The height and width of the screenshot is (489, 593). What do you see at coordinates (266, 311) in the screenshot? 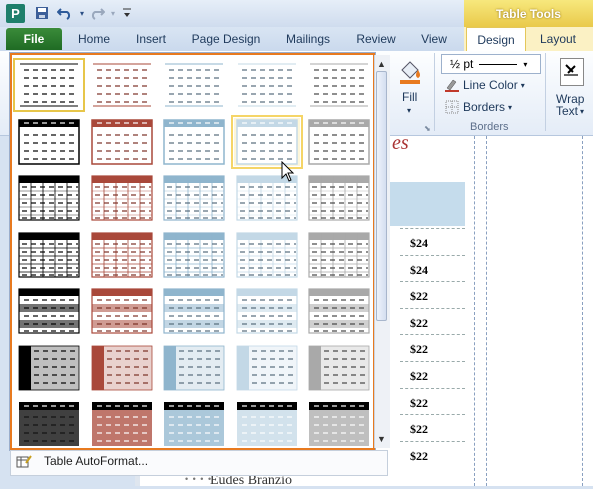
I see `table-style-band-lightblue` at bounding box center [266, 311].